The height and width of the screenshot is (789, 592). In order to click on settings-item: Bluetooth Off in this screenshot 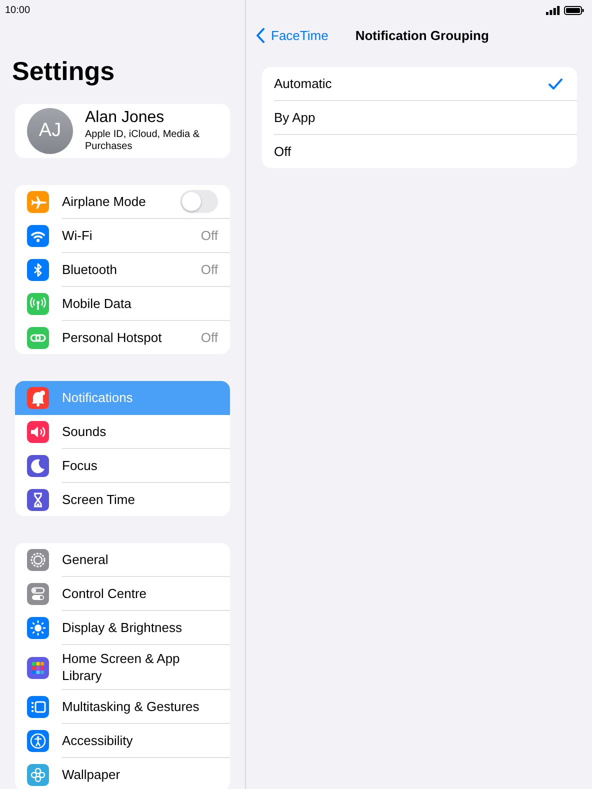, I will do `click(122, 270)`.